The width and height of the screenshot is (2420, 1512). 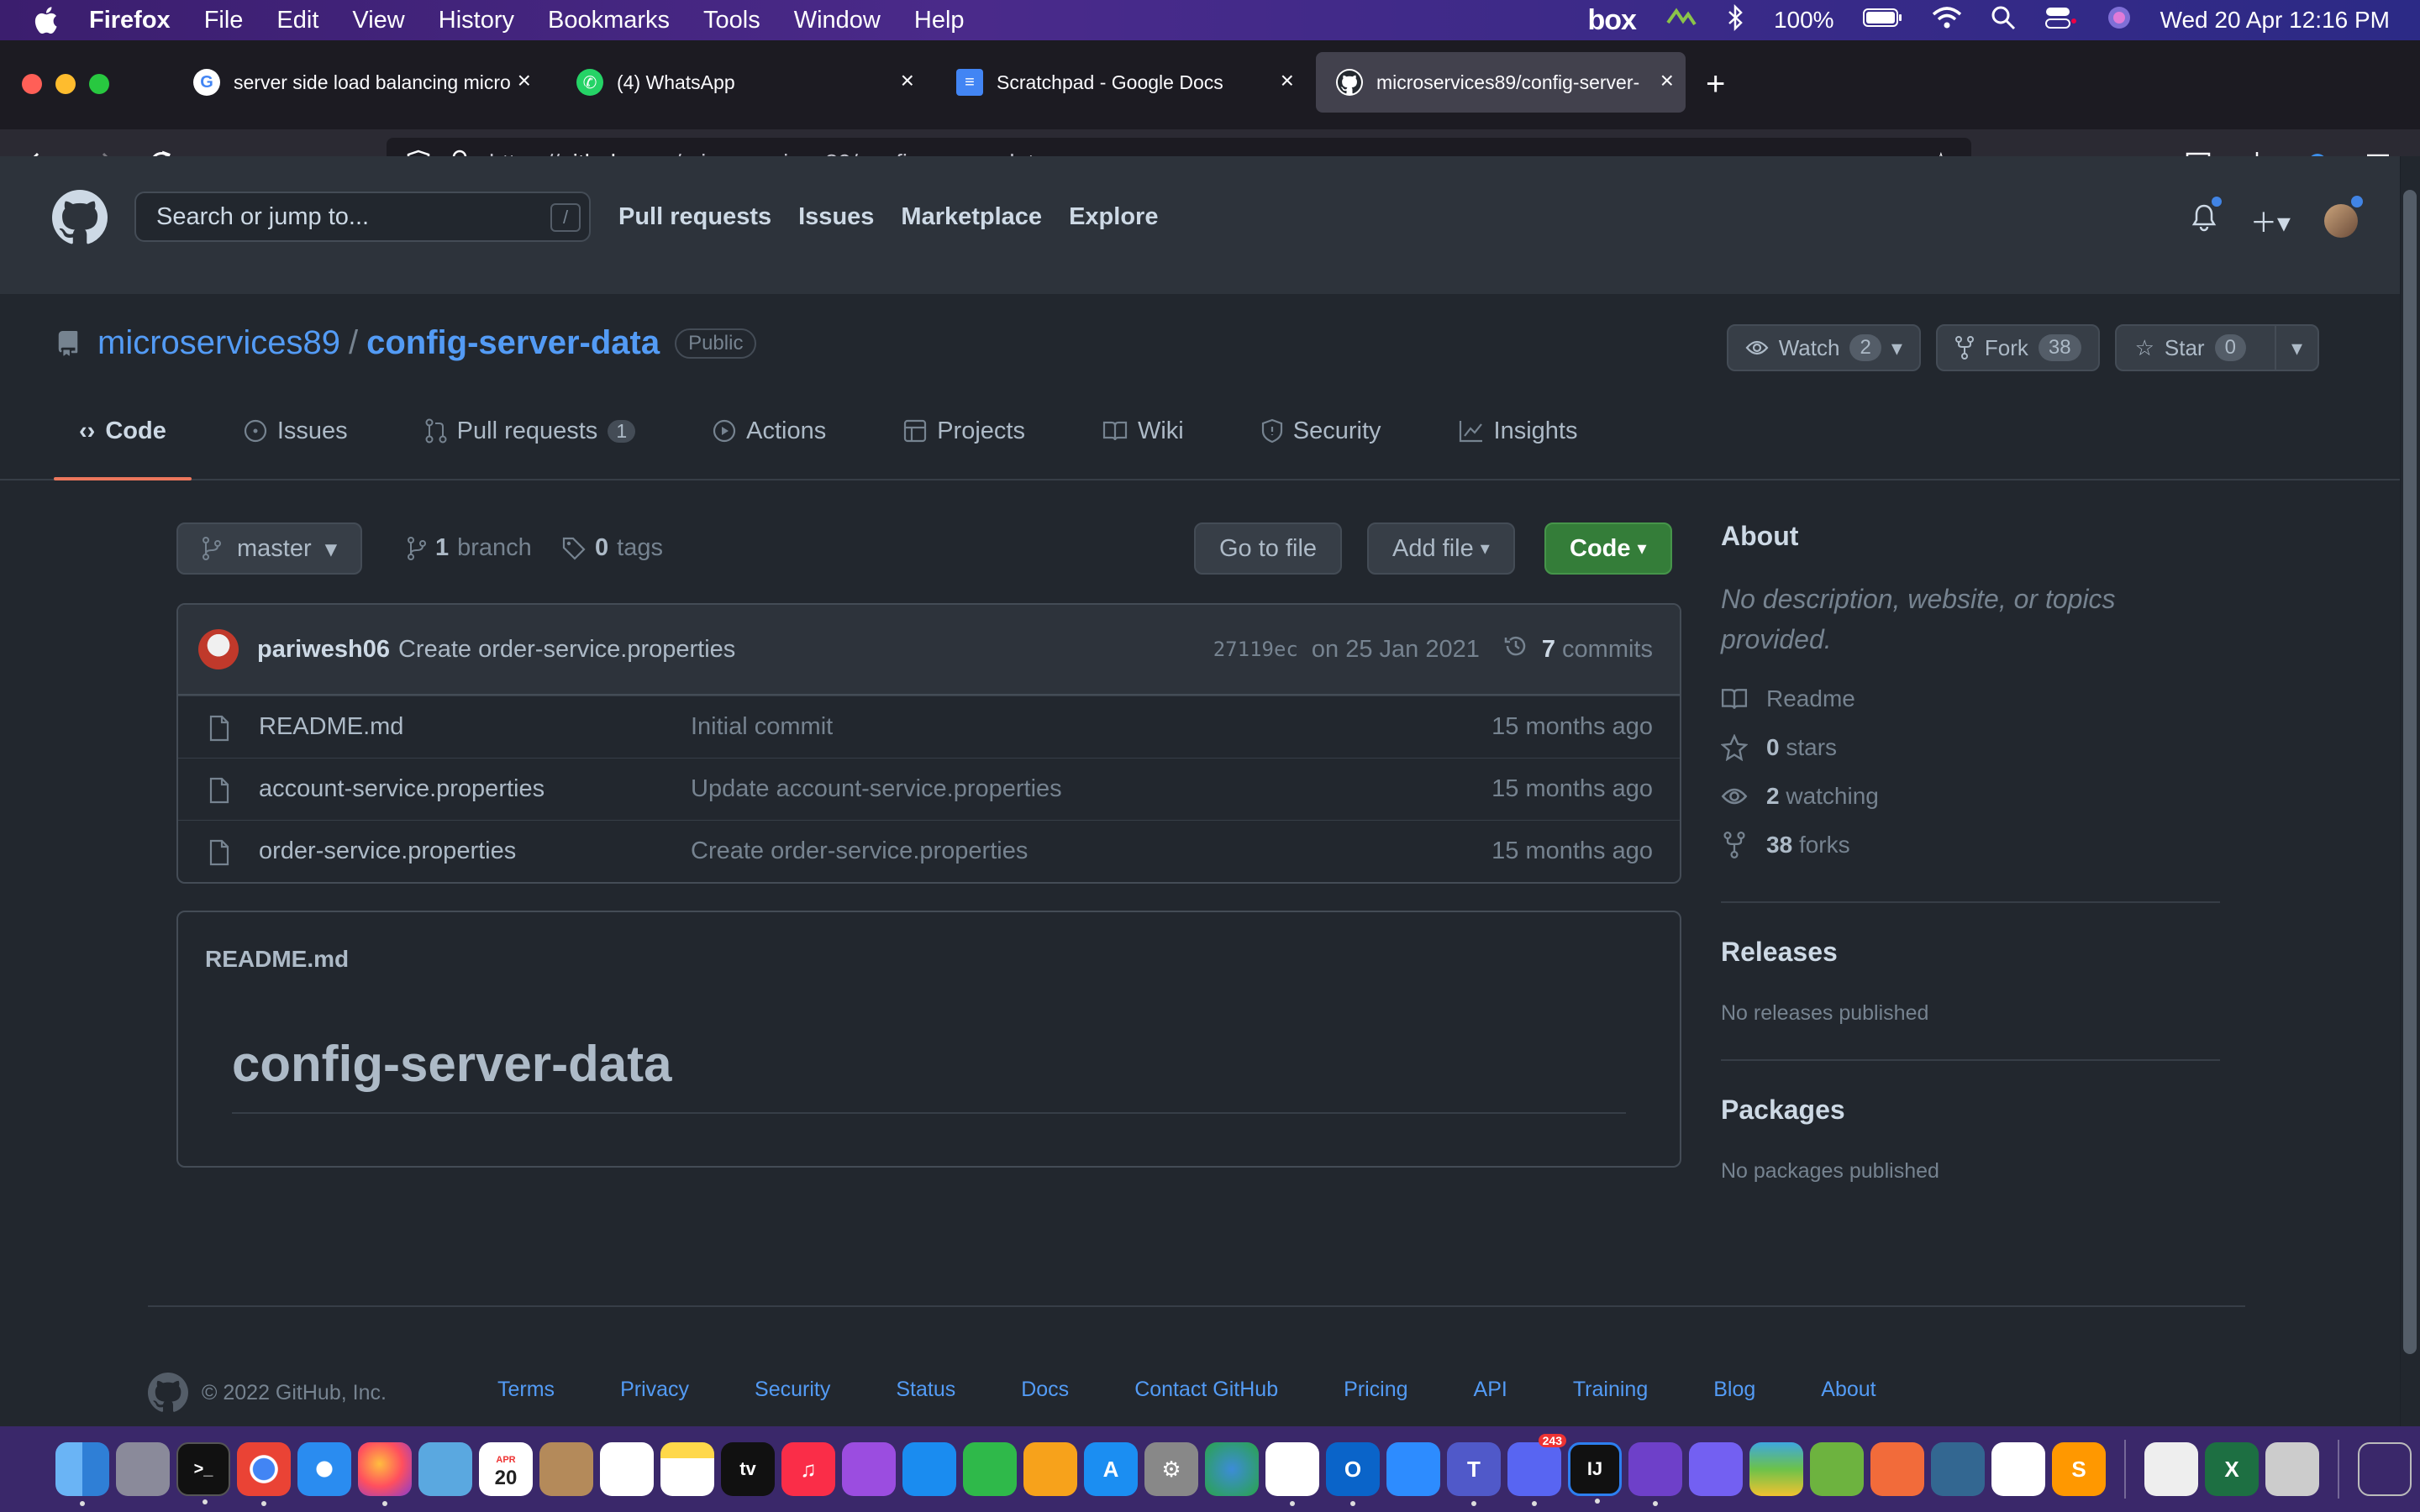 I want to click on system-preferences-icon: ⚙, so click(x=1171, y=1469).